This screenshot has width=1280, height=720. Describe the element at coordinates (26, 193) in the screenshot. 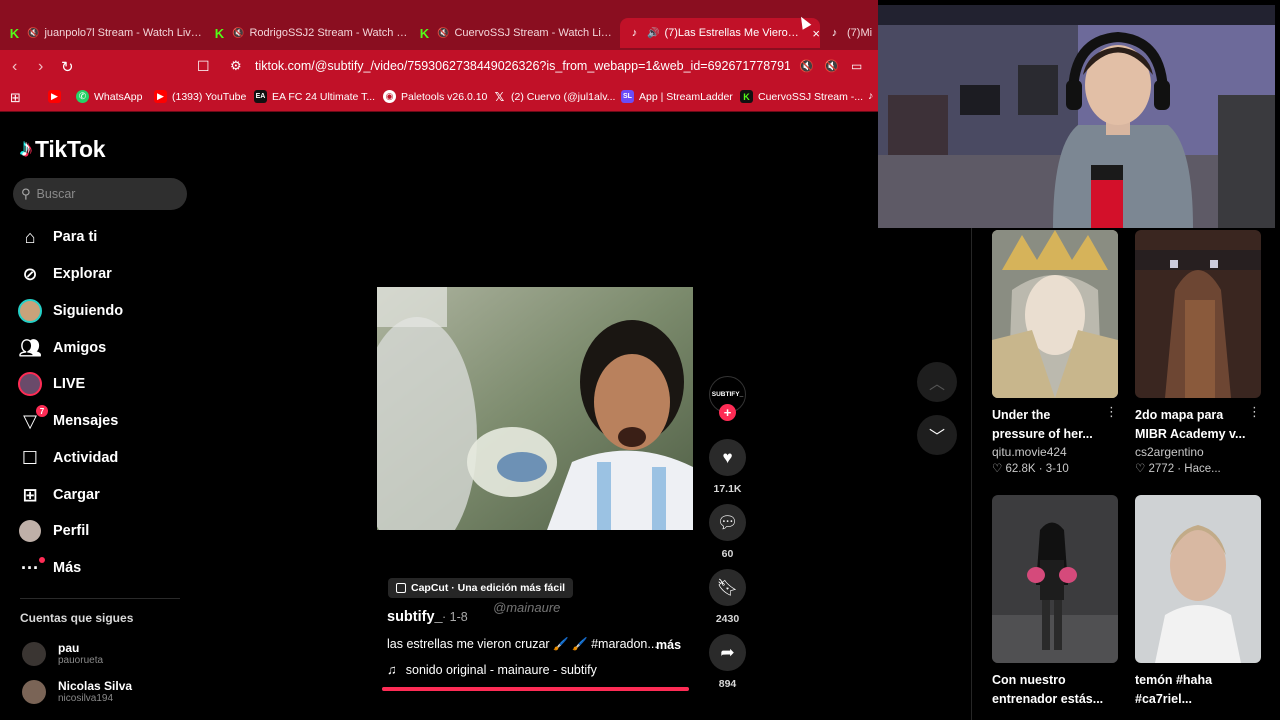

I see `search-icon: ⚲` at that location.